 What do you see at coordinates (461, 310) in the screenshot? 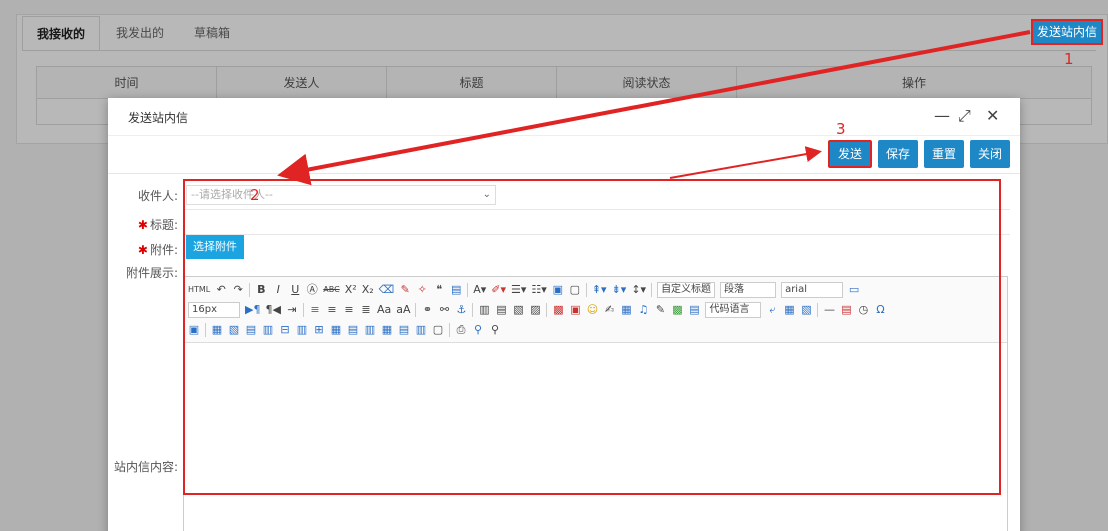
I see `anchor-icon: ⚓` at bounding box center [461, 310].